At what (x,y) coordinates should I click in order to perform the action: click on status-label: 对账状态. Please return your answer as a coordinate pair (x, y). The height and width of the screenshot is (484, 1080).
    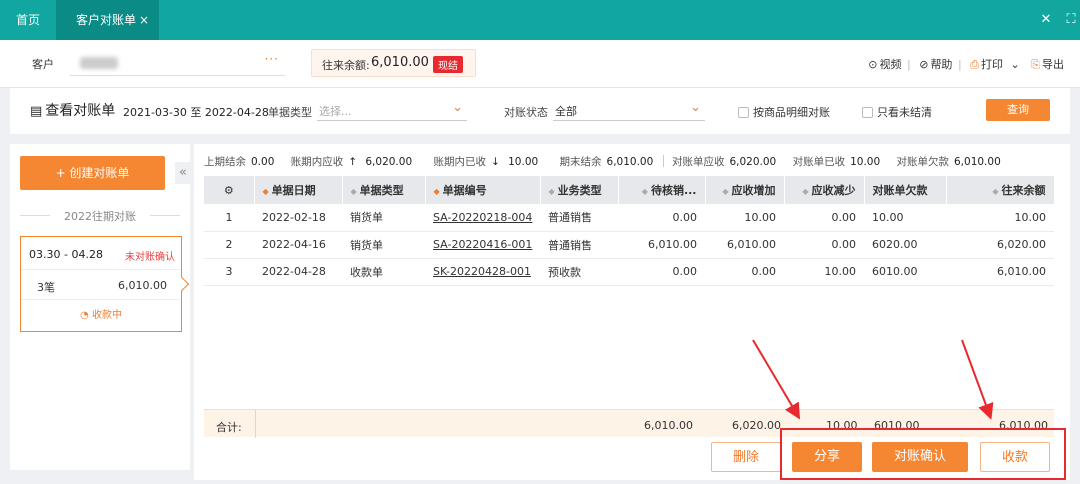
    Looking at the image, I should click on (526, 112).